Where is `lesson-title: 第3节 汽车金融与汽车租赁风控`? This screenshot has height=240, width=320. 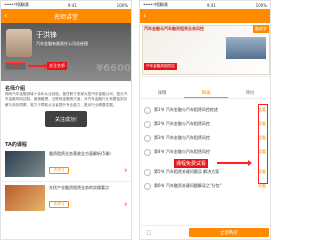
lesson-title: 第3节 汽车金融与汽车租赁风控 is located at coordinates (182, 137).